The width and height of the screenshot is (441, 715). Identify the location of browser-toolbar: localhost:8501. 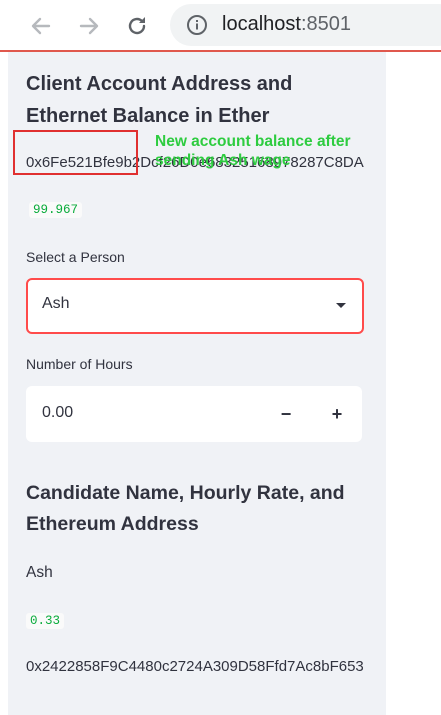
(220, 26).